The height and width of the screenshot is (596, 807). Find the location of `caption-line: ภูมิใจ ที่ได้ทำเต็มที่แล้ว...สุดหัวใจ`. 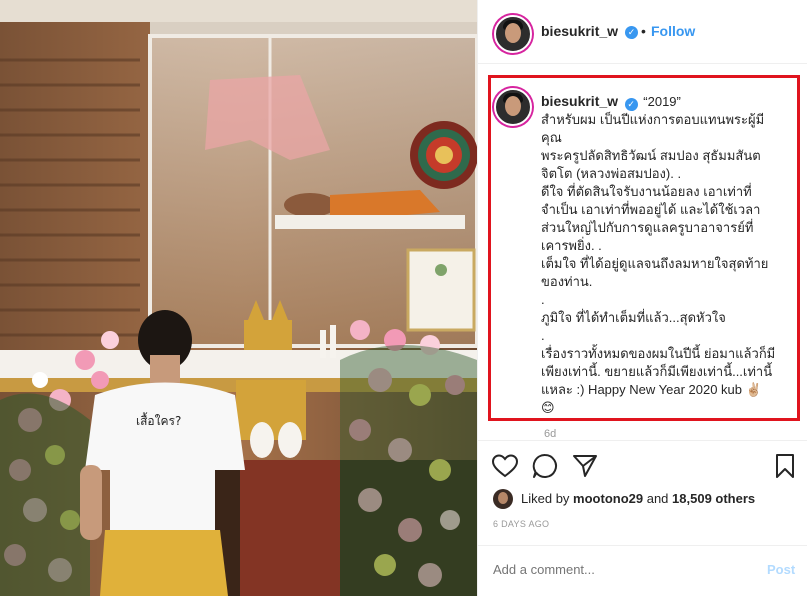

caption-line: ภูมิใจ ที่ได้ทำเต็มที่แล้ว...สุดหัวใจ is located at coordinates (633, 317).